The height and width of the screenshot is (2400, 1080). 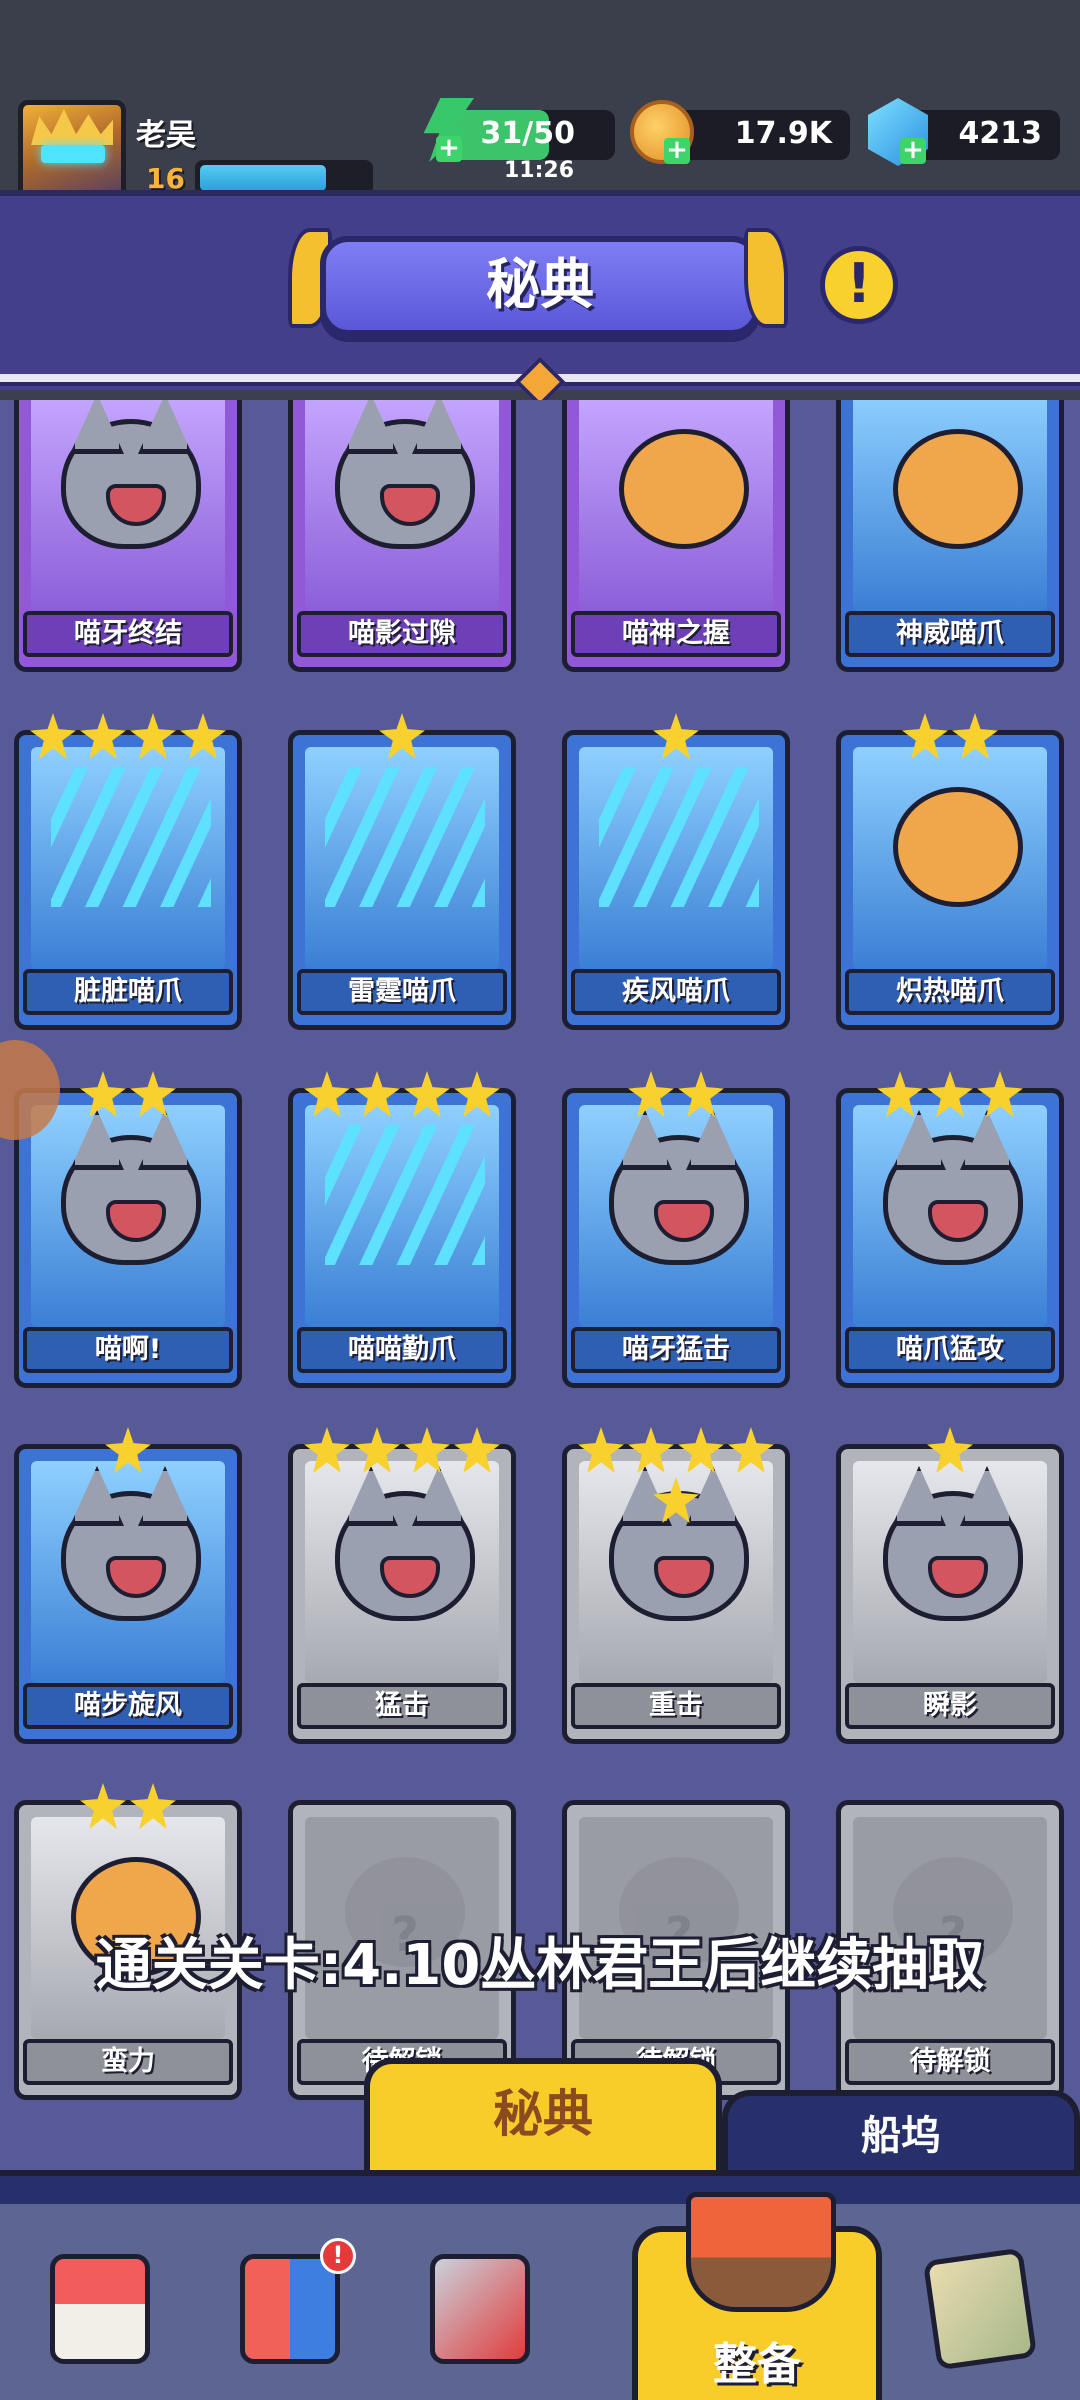 I want to click on card-name: 神威喵爪, so click(x=950, y=634).